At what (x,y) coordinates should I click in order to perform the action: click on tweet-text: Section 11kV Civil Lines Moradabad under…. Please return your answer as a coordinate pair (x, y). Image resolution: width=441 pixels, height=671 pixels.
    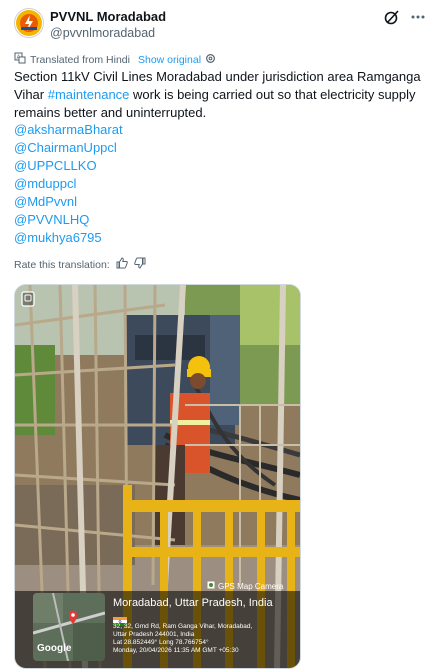
    Looking at the image, I should click on (223, 95).